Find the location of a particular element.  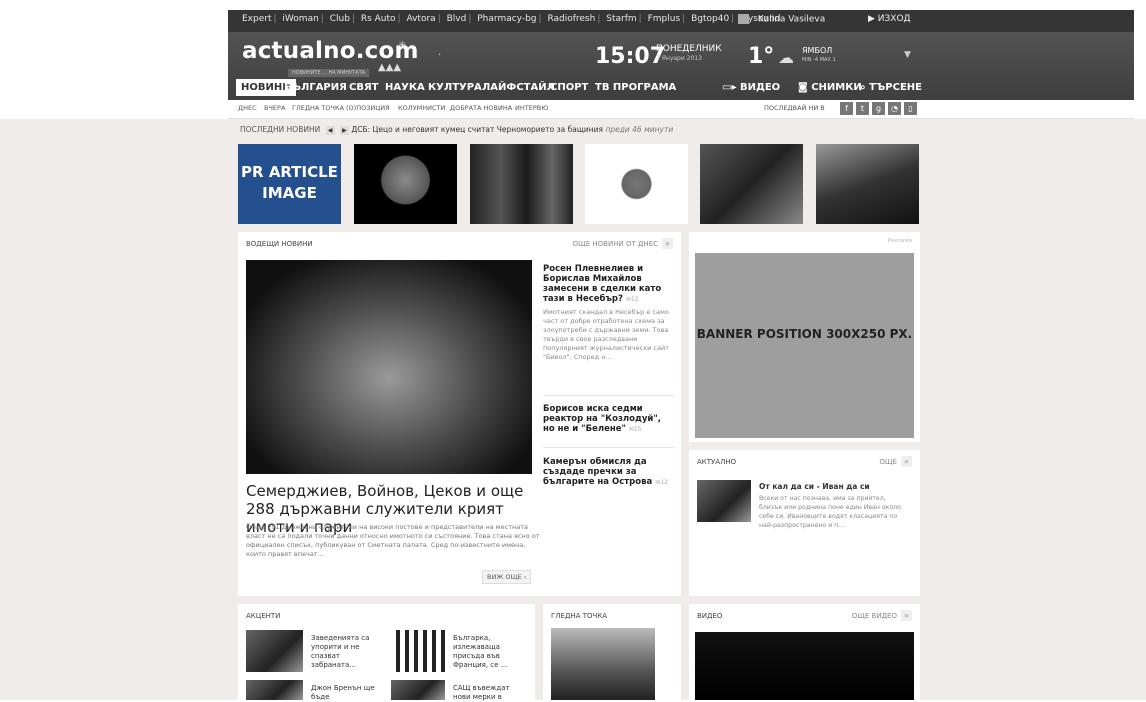

logout-link: ▶ ИЗХОД is located at coordinates (889, 19).